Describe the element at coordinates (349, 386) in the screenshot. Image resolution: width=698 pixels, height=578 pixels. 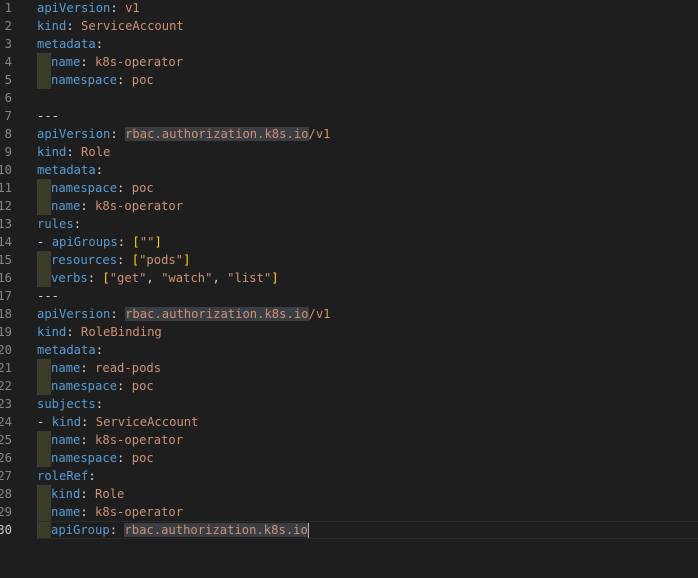
I see `code-line: 22 namespace: poc` at that location.